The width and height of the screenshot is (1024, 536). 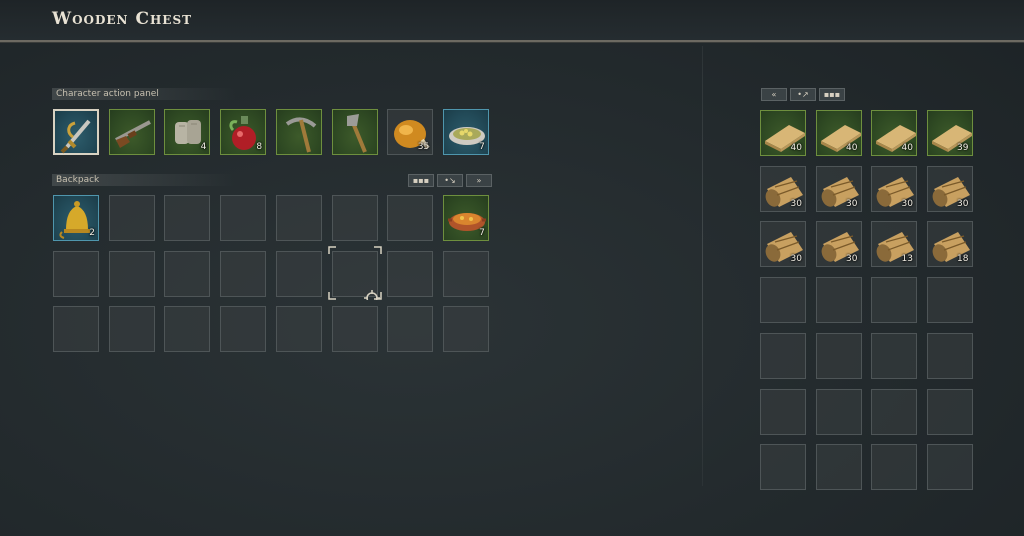 What do you see at coordinates (187, 132) in the screenshot?
I see `action-slot: 4` at bounding box center [187, 132].